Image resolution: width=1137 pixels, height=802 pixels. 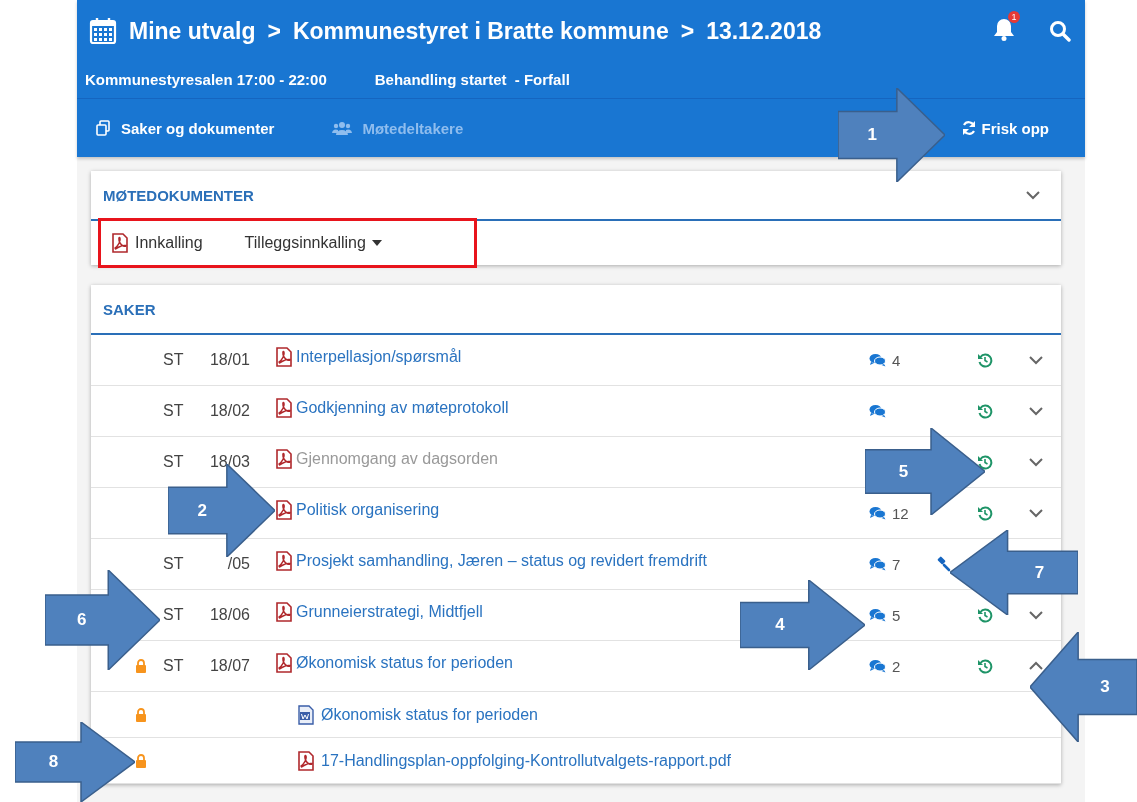 What do you see at coordinates (1036, 666) in the screenshot?
I see `chevron-up-icon` at bounding box center [1036, 666].